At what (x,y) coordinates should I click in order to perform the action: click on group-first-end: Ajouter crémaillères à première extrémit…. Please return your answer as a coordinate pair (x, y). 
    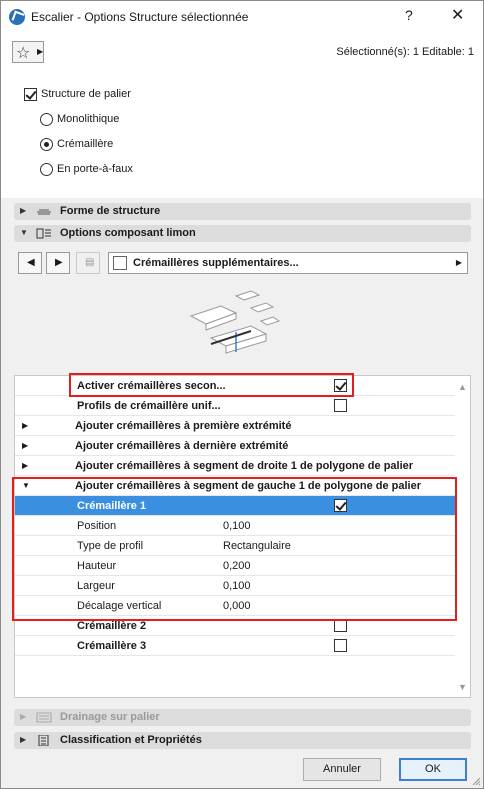
    Looking at the image, I should click on (183, 426).